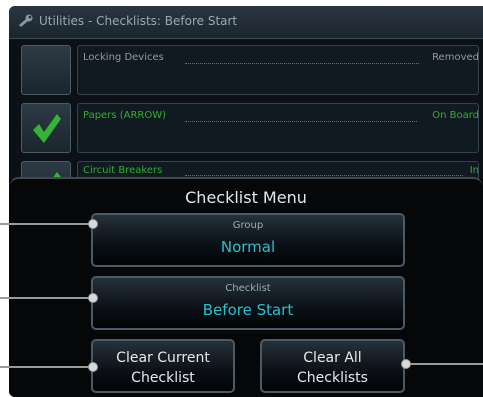 This screenshot has height=397, width=483. What do you see at coordinates (248, 288) in the screenshot?
I see `checklist-label: Checklist` at bounding box center [248, 288].